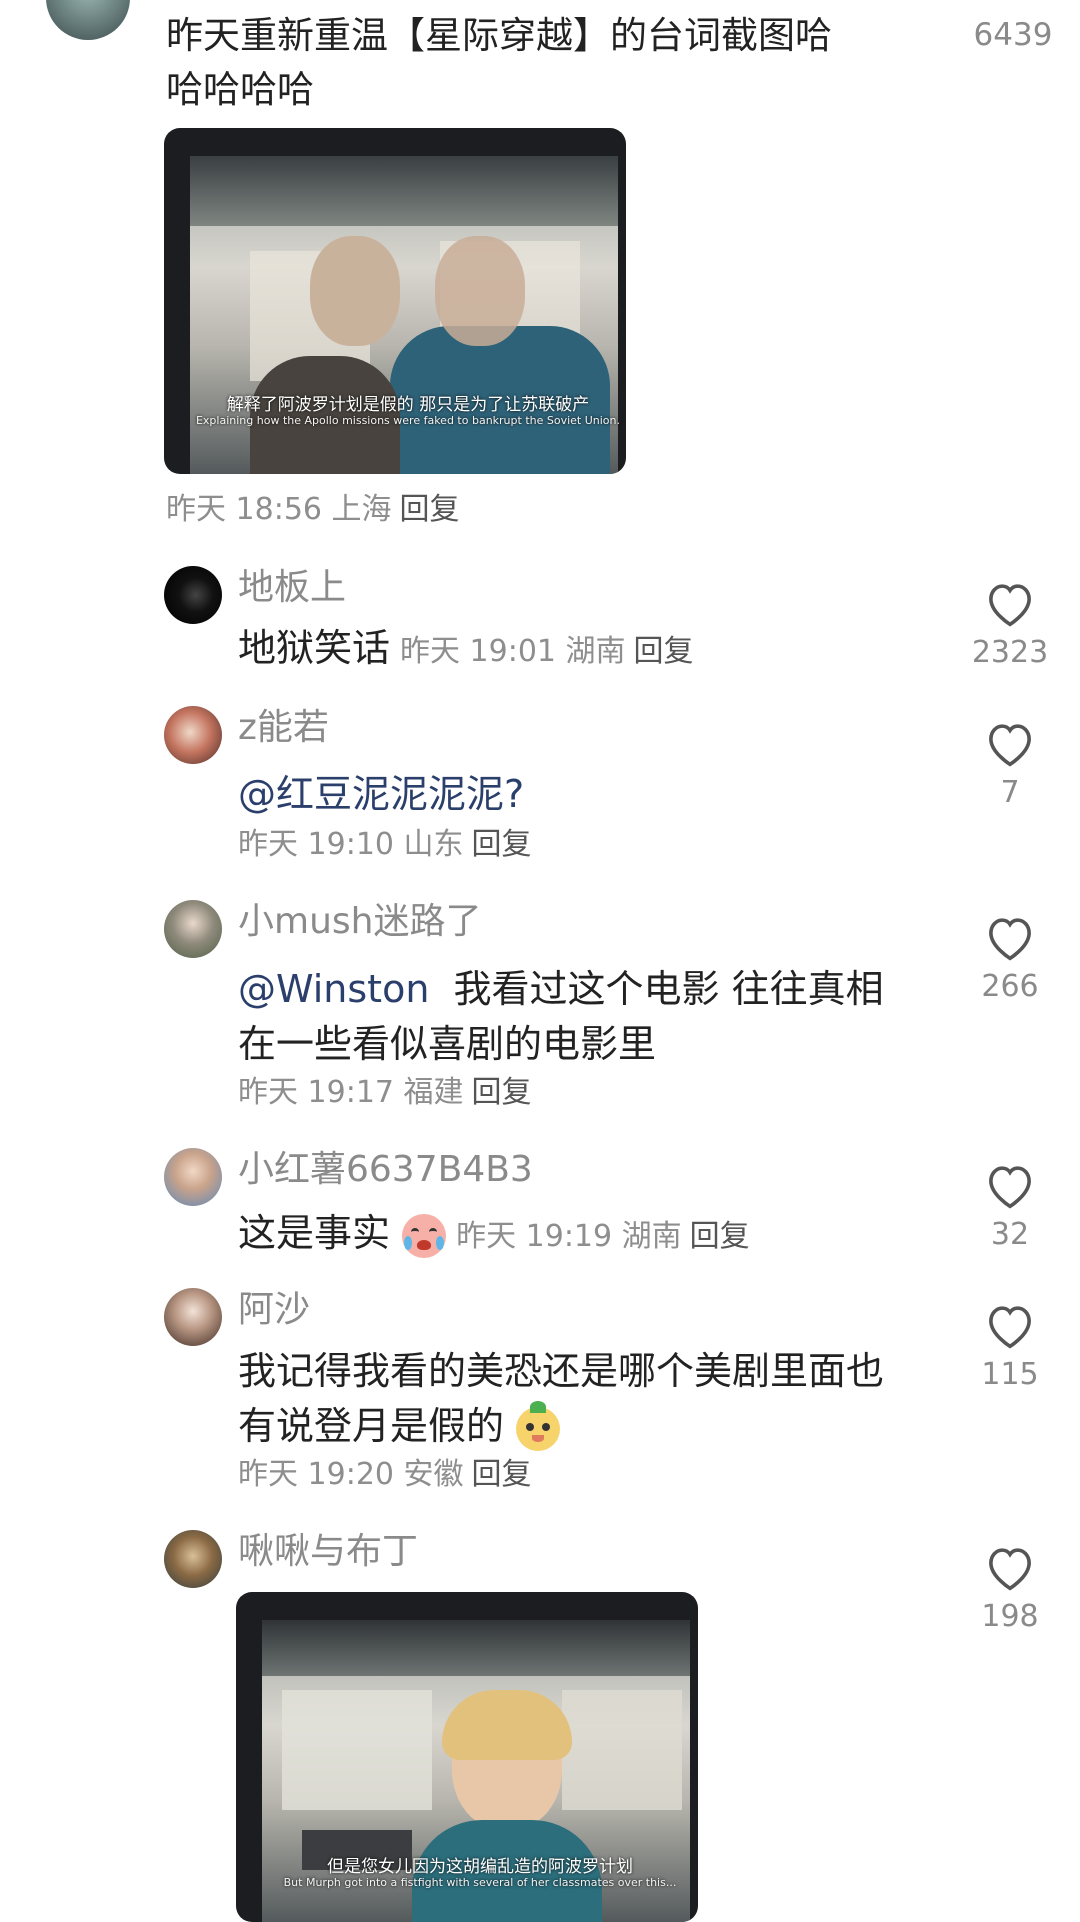 The height and width of the screenshot is (1922, 1080). I want to click on like-count: 2323, so click(1010, 652).